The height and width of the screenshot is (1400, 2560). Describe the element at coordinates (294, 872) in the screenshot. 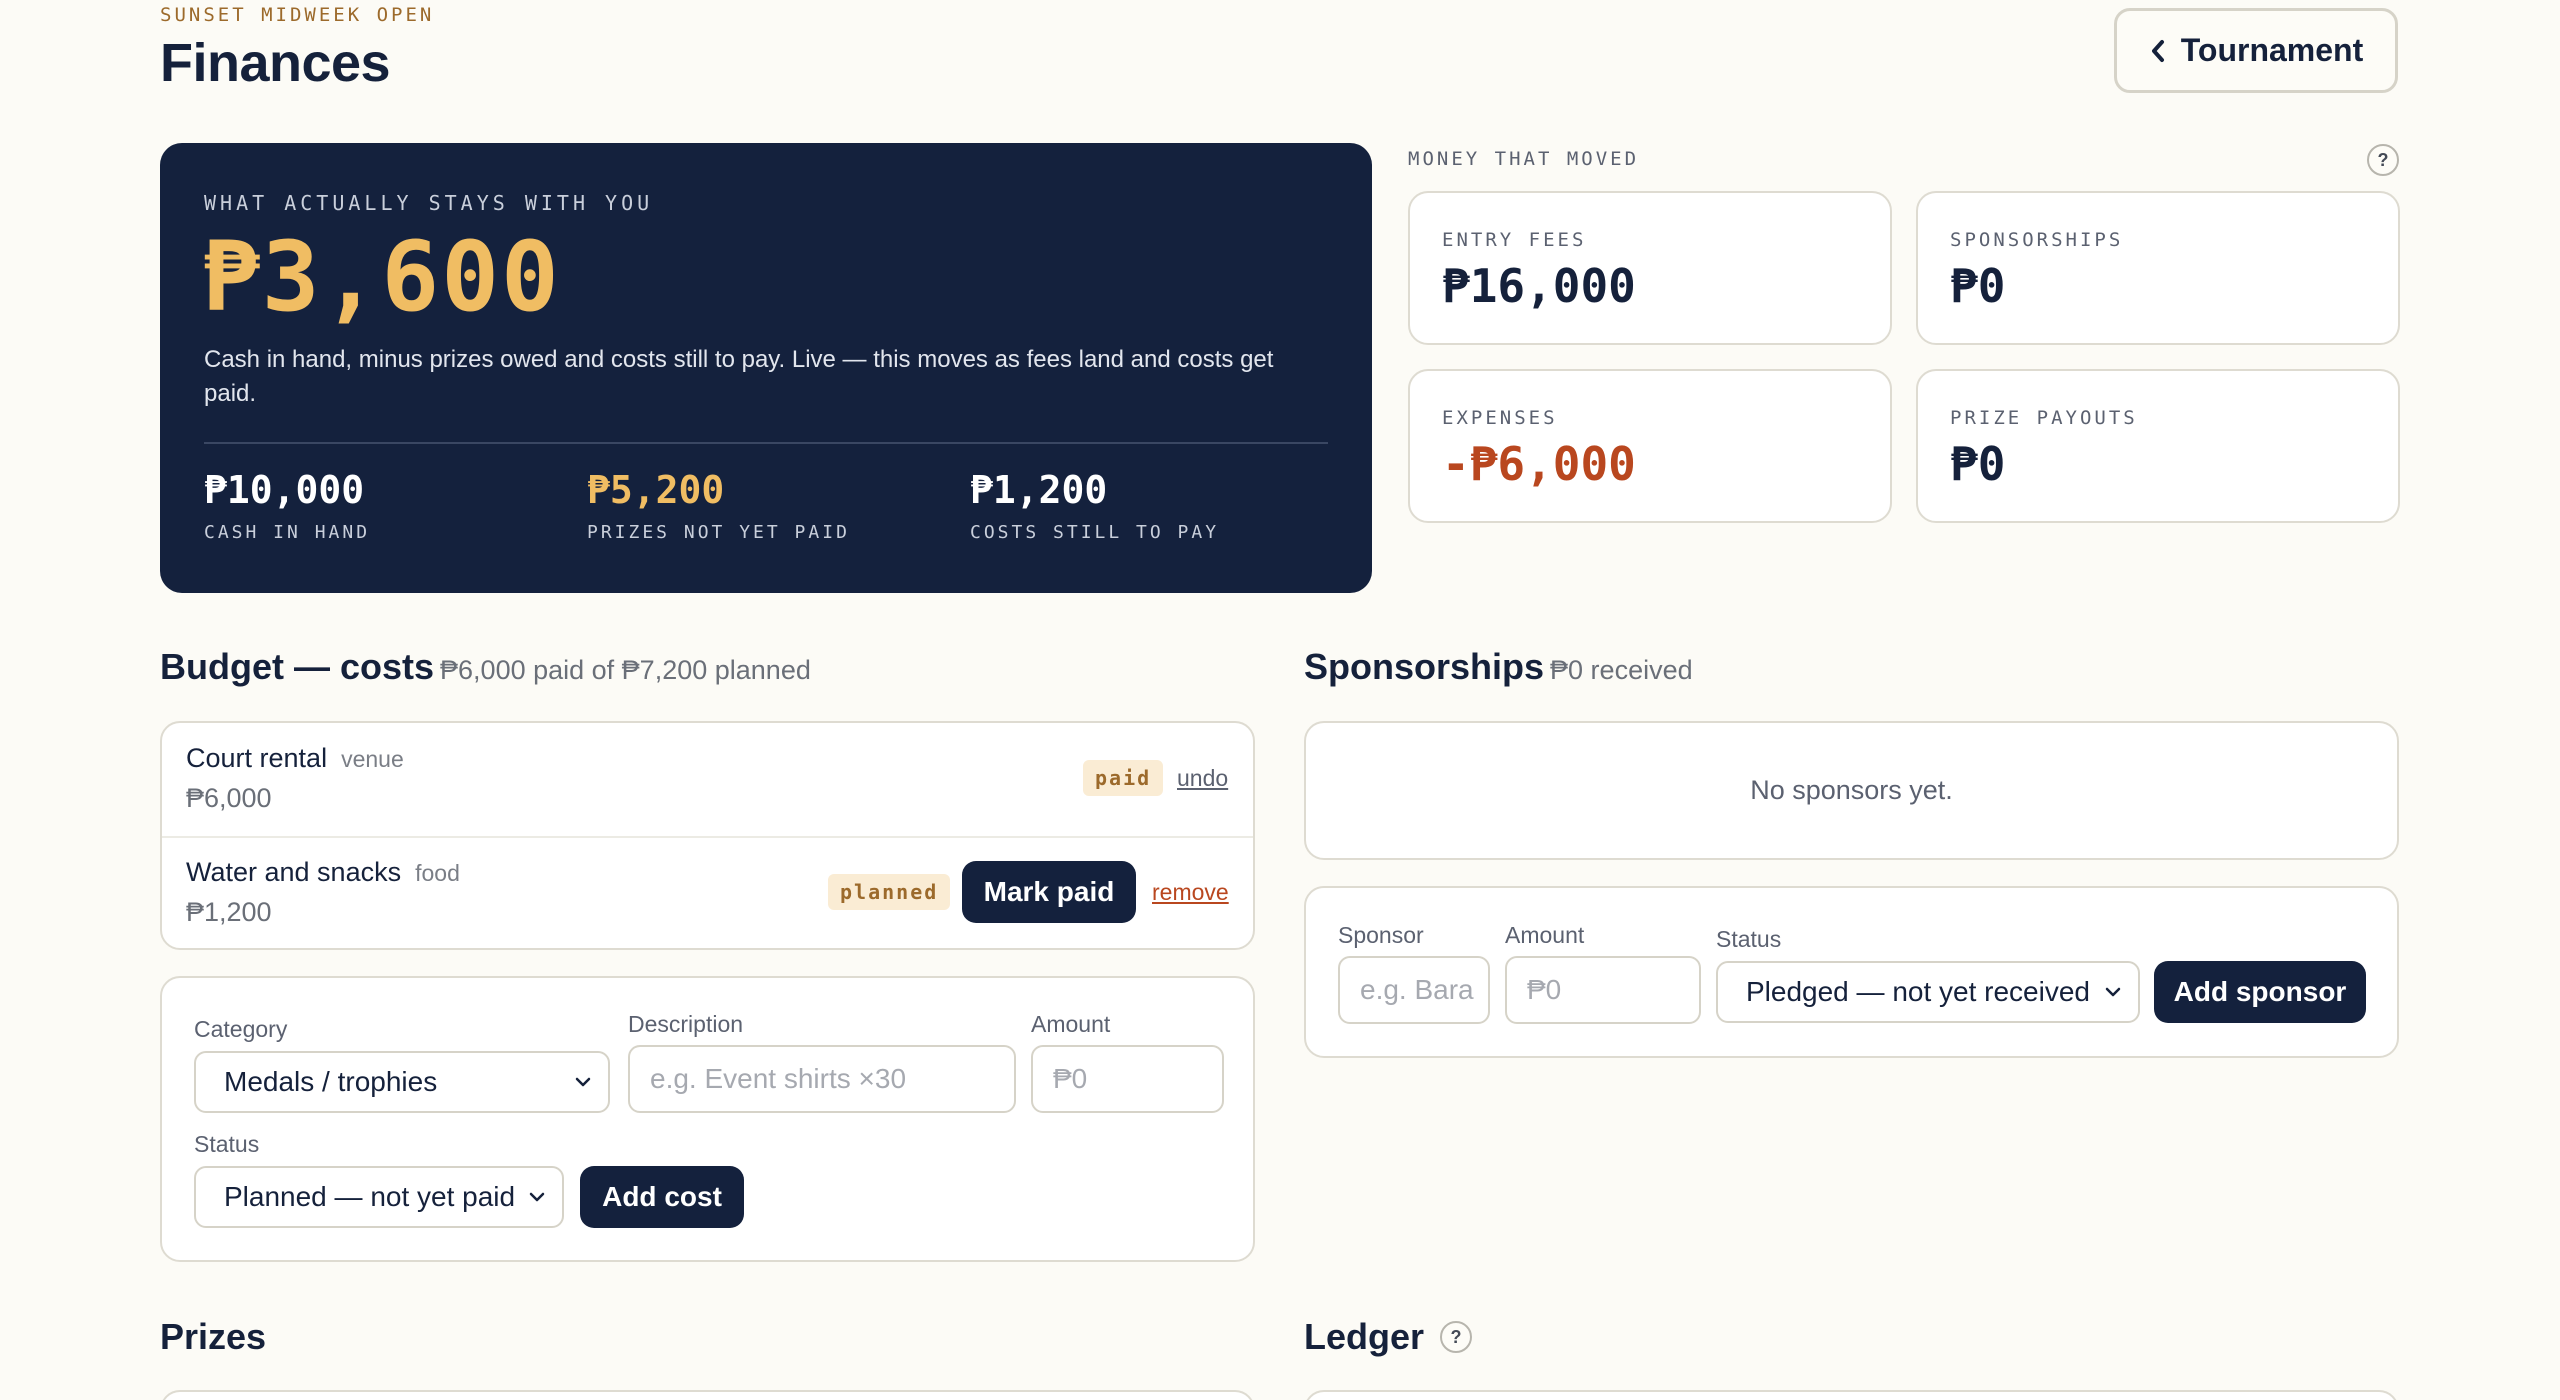

I see `cost-name: Water and snacks` at that location.